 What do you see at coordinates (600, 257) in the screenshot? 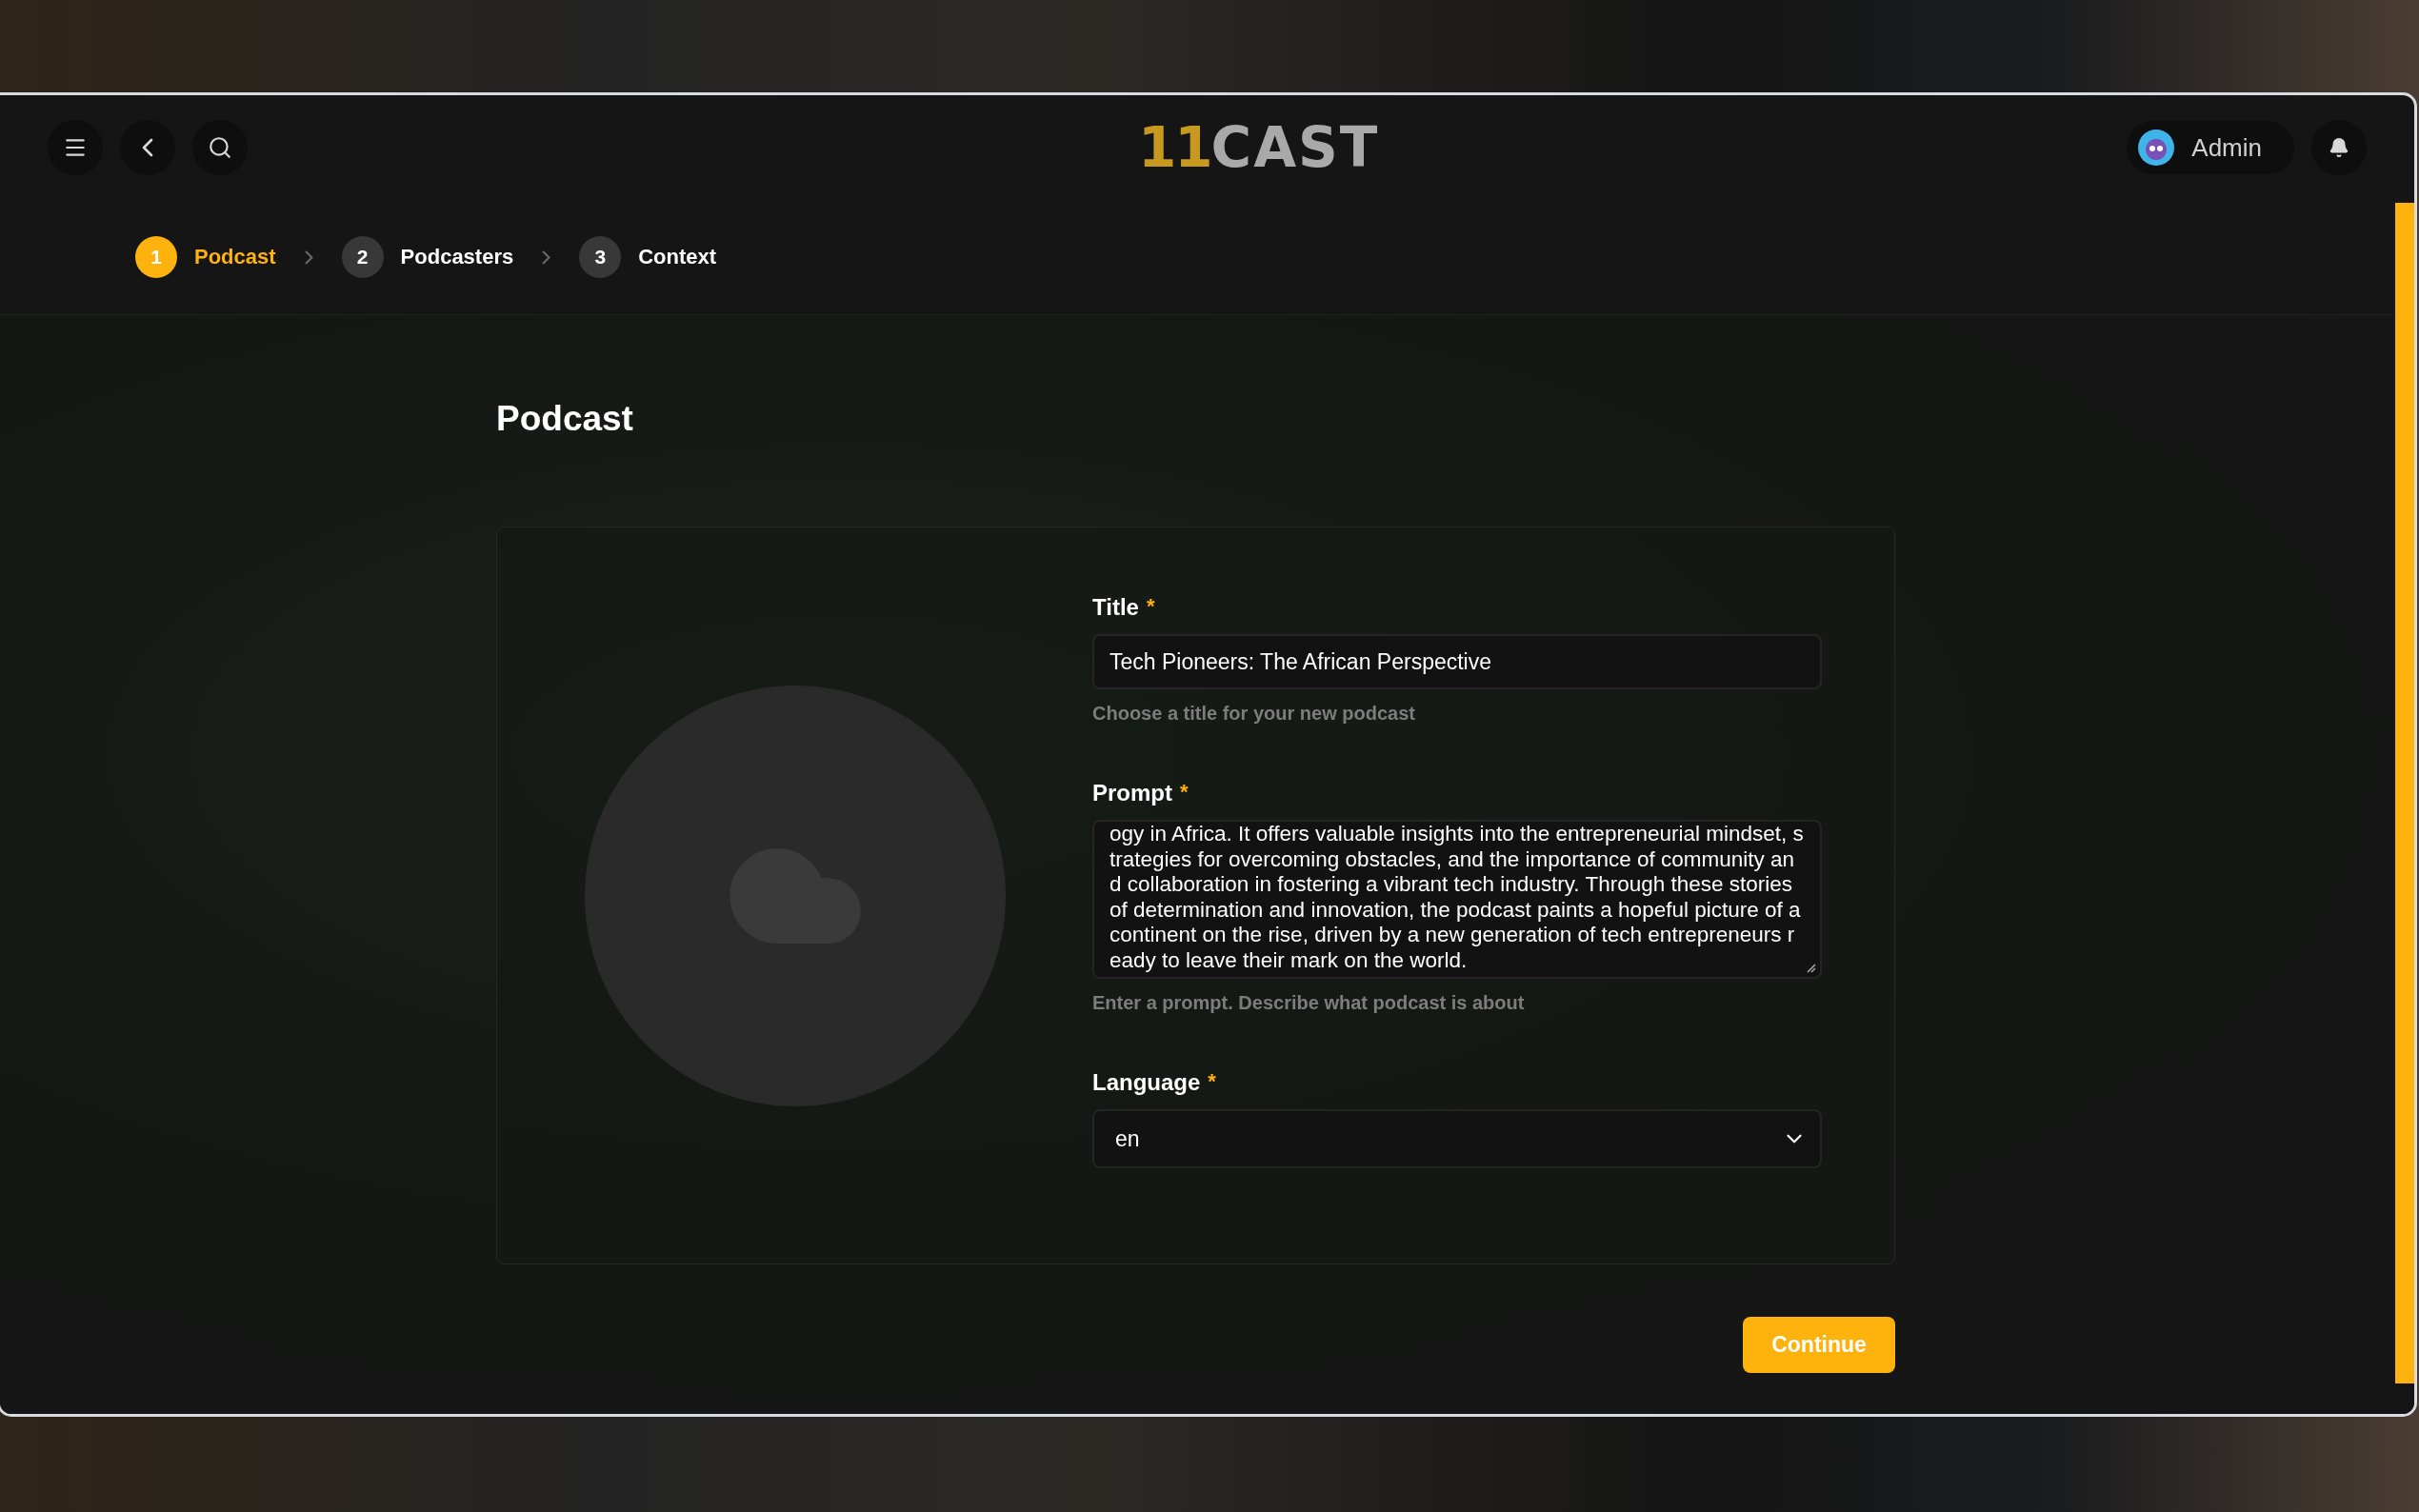
I see `step-number: 3` at bounding box center [600, 257].